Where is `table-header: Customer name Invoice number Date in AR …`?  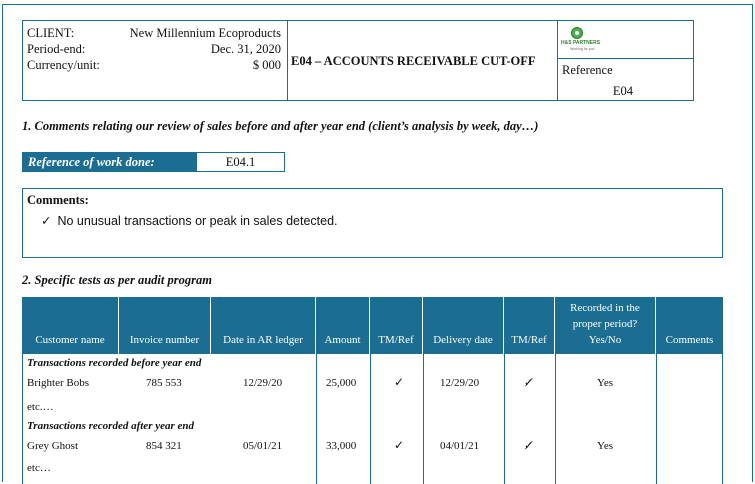 table-header: Customer name Invoice number Date in AR … is located at coordinates (372, 325).